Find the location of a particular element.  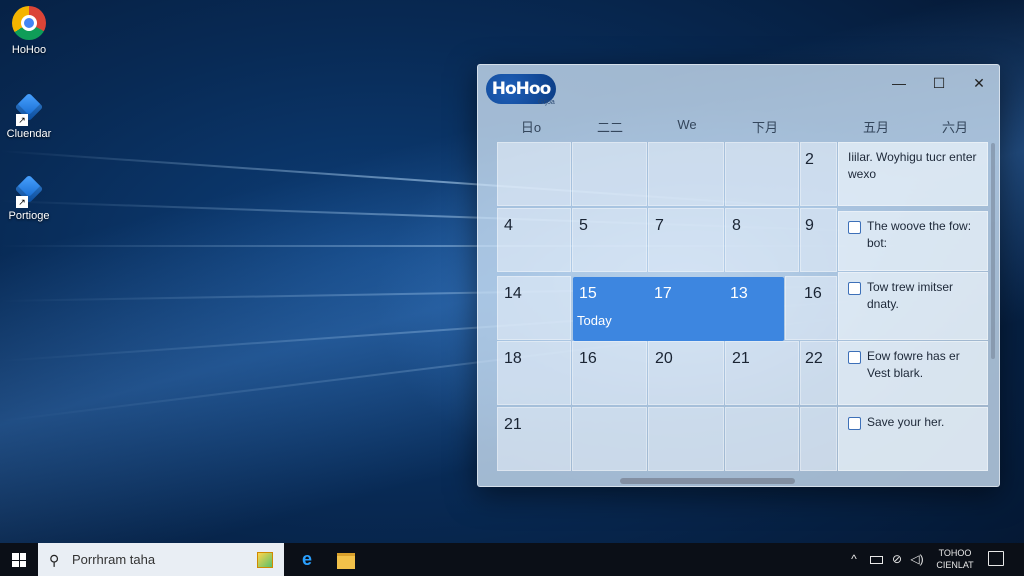

day-number: 2 is located at coordinates (809, 159).